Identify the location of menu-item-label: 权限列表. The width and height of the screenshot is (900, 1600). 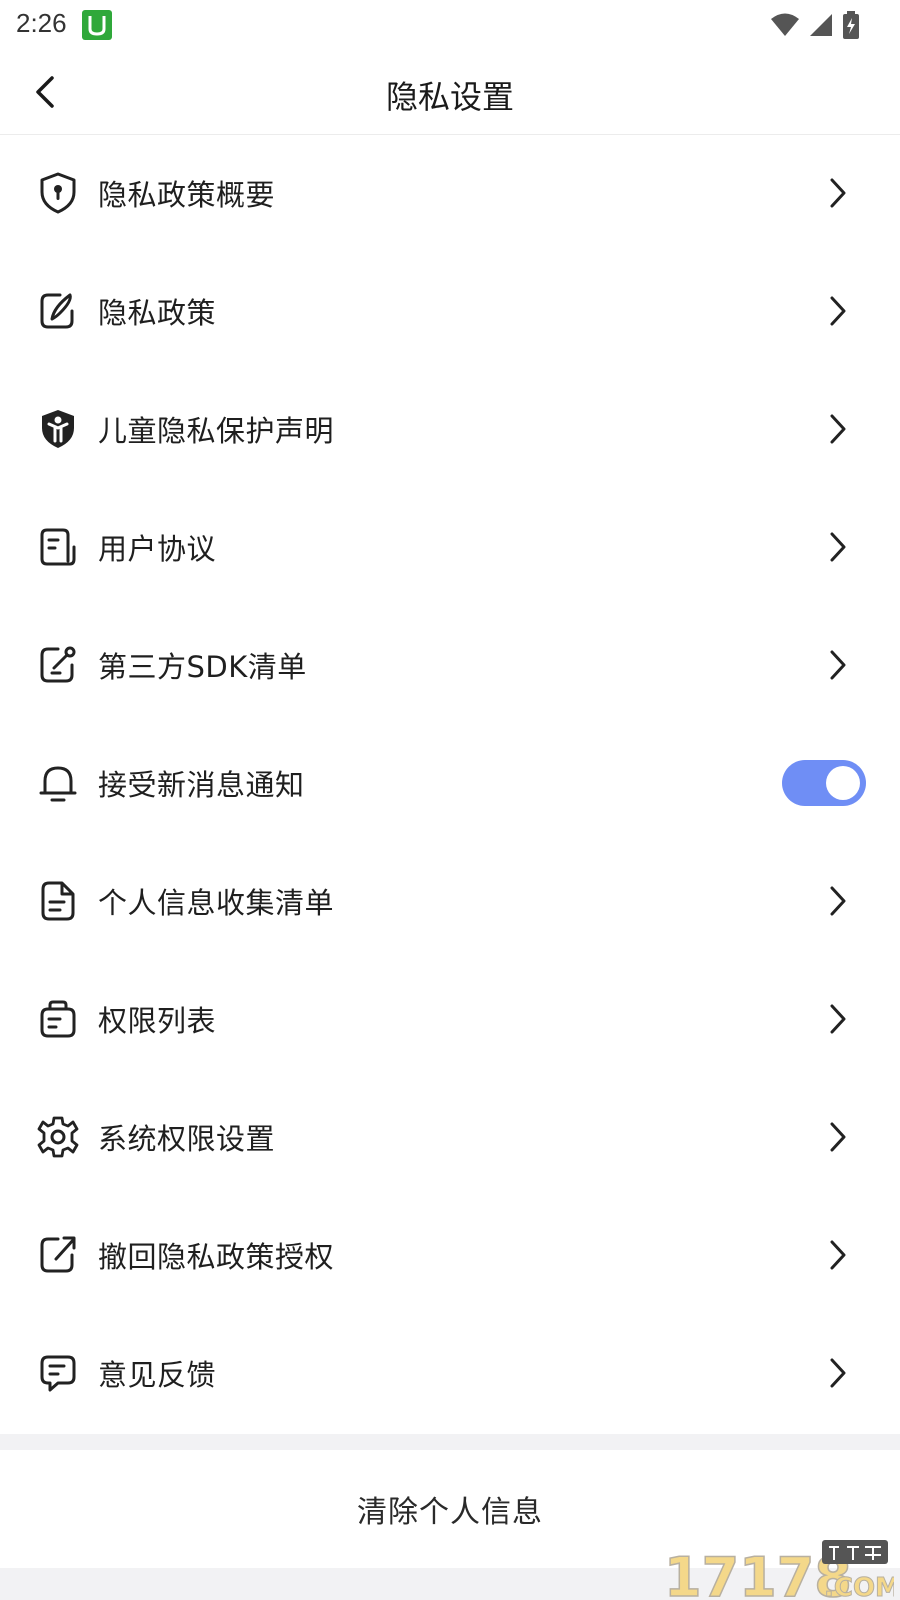
(157, 1021).